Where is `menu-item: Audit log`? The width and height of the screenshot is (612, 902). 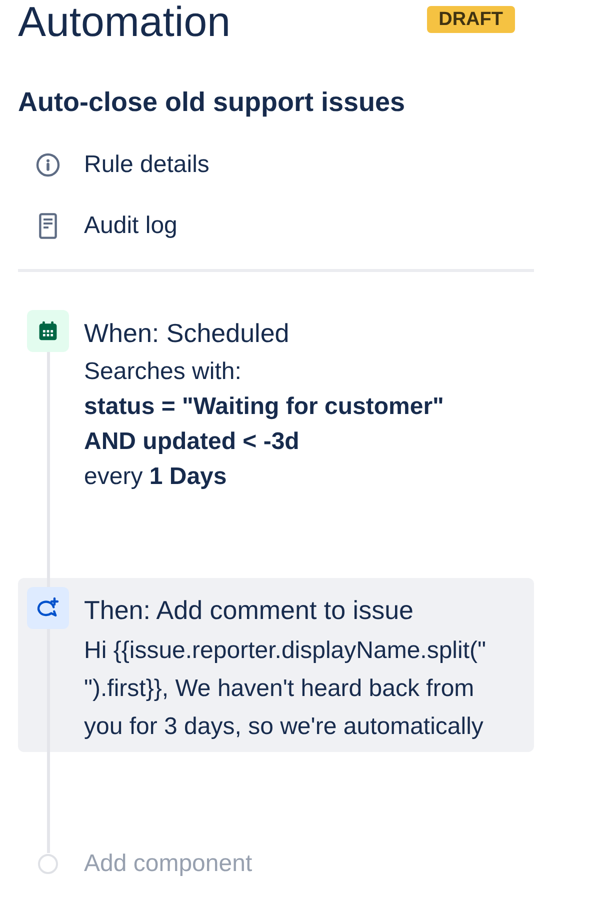
menu-item: Audit log is located at coordinates (276, 226).